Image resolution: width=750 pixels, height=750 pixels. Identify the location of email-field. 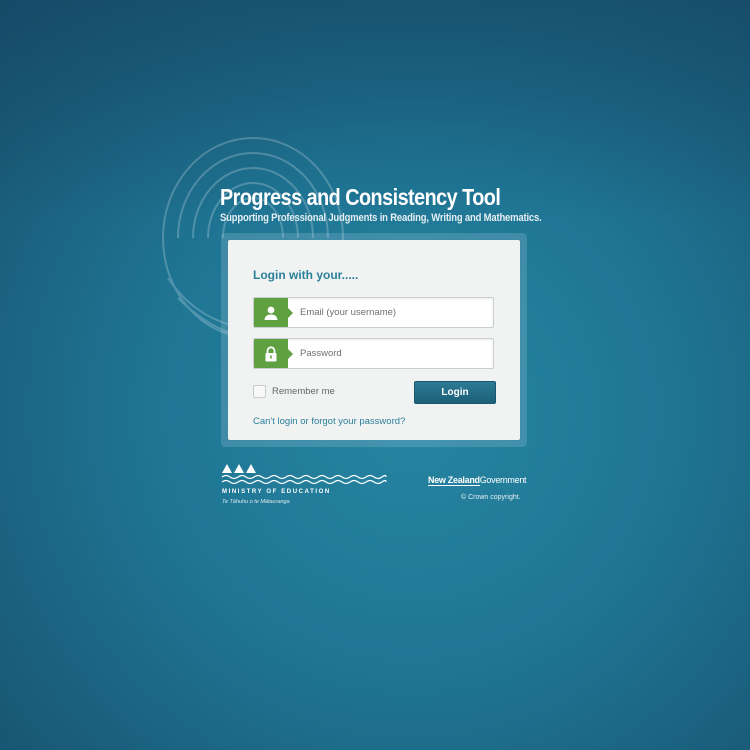
(373, 312).